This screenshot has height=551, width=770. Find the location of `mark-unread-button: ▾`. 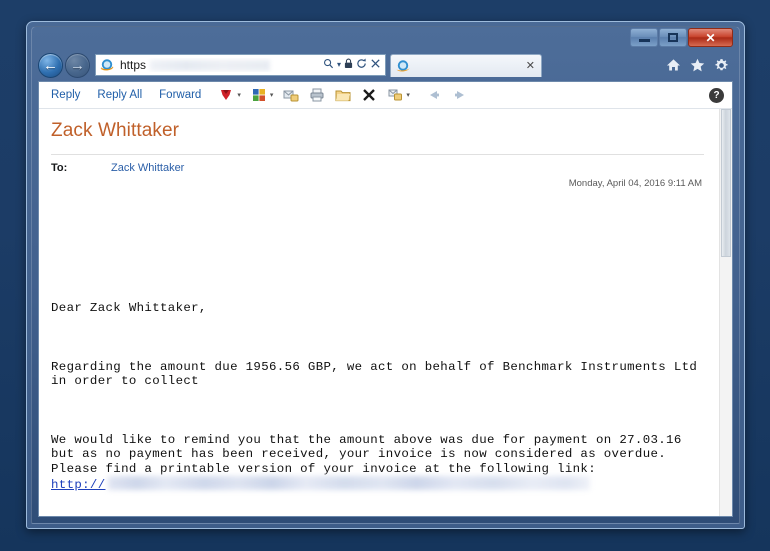

mark-unread-button: ▾ is located at coordinates (398, 95).